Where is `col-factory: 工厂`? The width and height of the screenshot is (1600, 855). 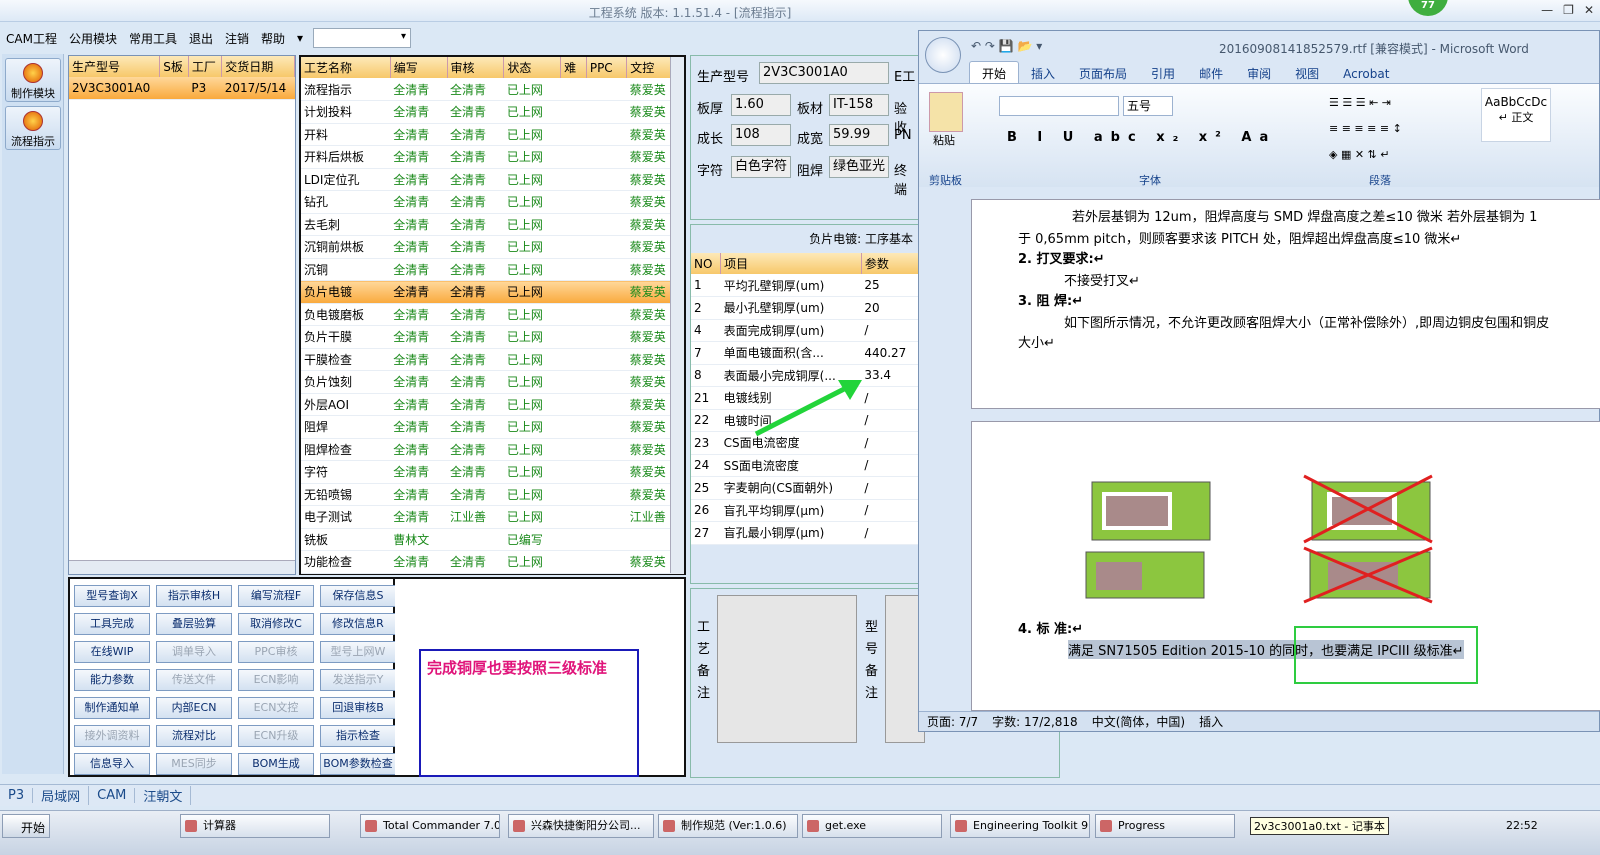 col-factory: 工厂 is located at coordinates (205, 66).